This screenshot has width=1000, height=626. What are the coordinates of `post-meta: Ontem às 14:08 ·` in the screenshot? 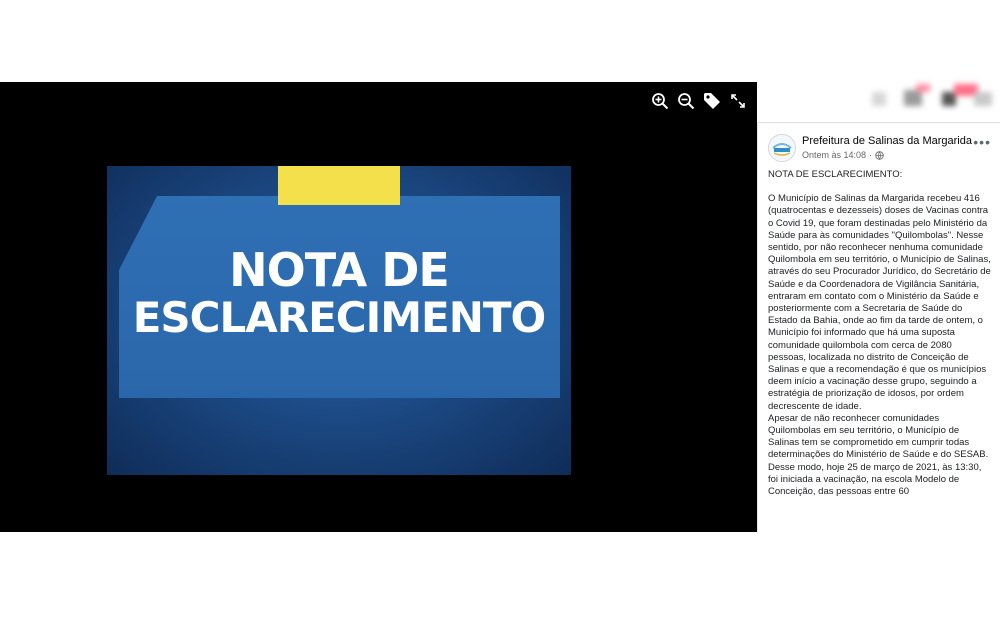 It's located at (843, 155).